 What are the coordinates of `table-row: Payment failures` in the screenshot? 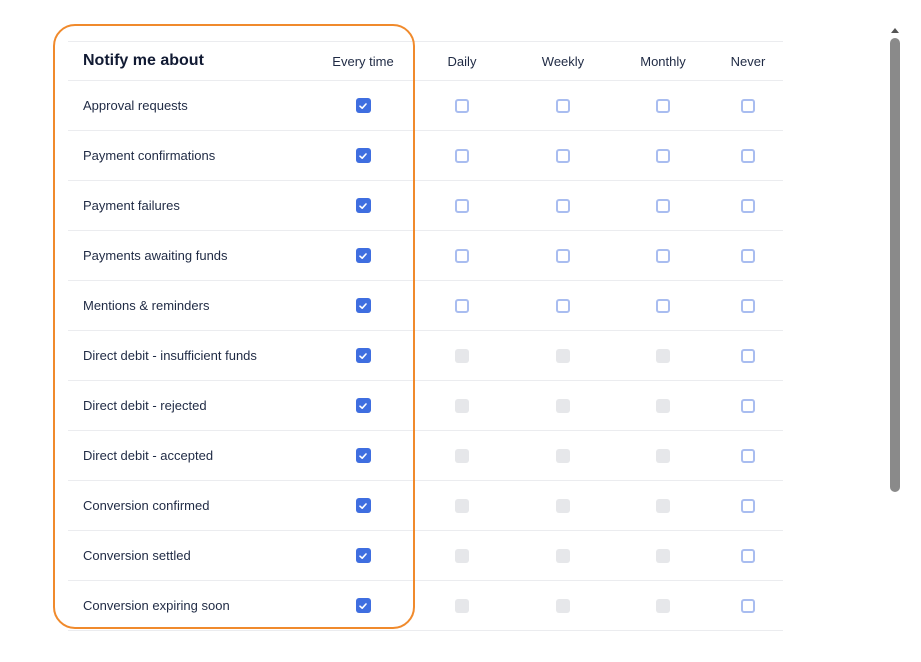 It's located at (425, 206).